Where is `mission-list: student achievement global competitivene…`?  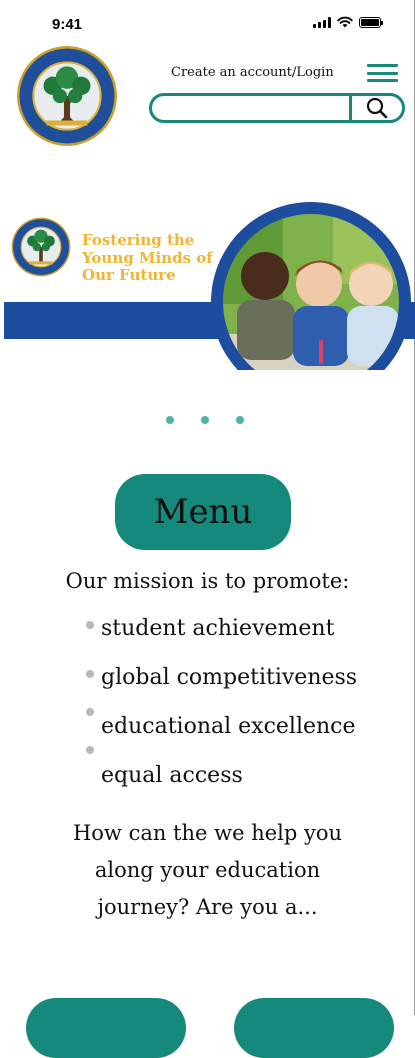 mission-list: student achievement global competitivene… is located at coordinates (221, 710).